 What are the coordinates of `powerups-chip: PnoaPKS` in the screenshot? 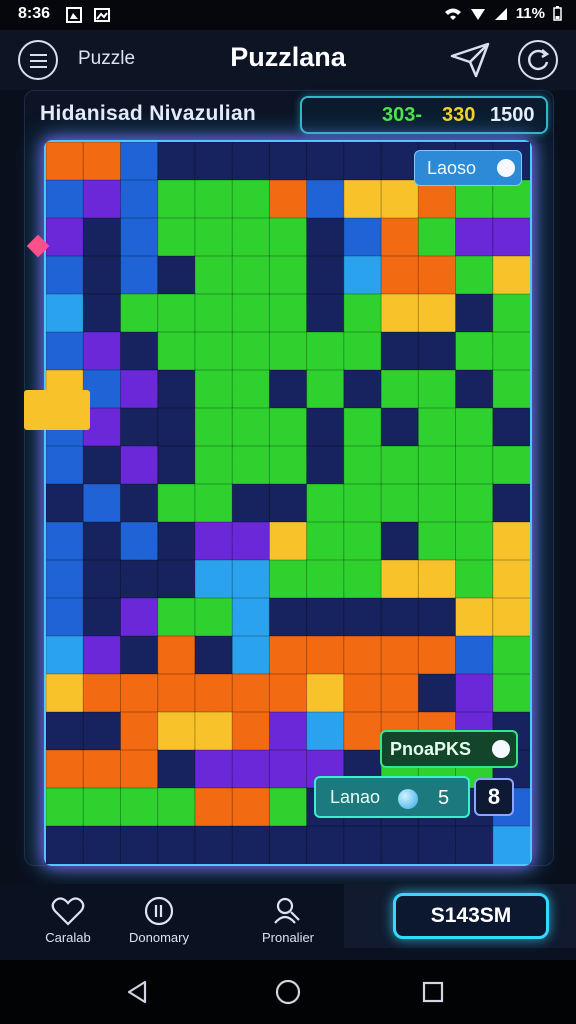 It's located at (449, 749).